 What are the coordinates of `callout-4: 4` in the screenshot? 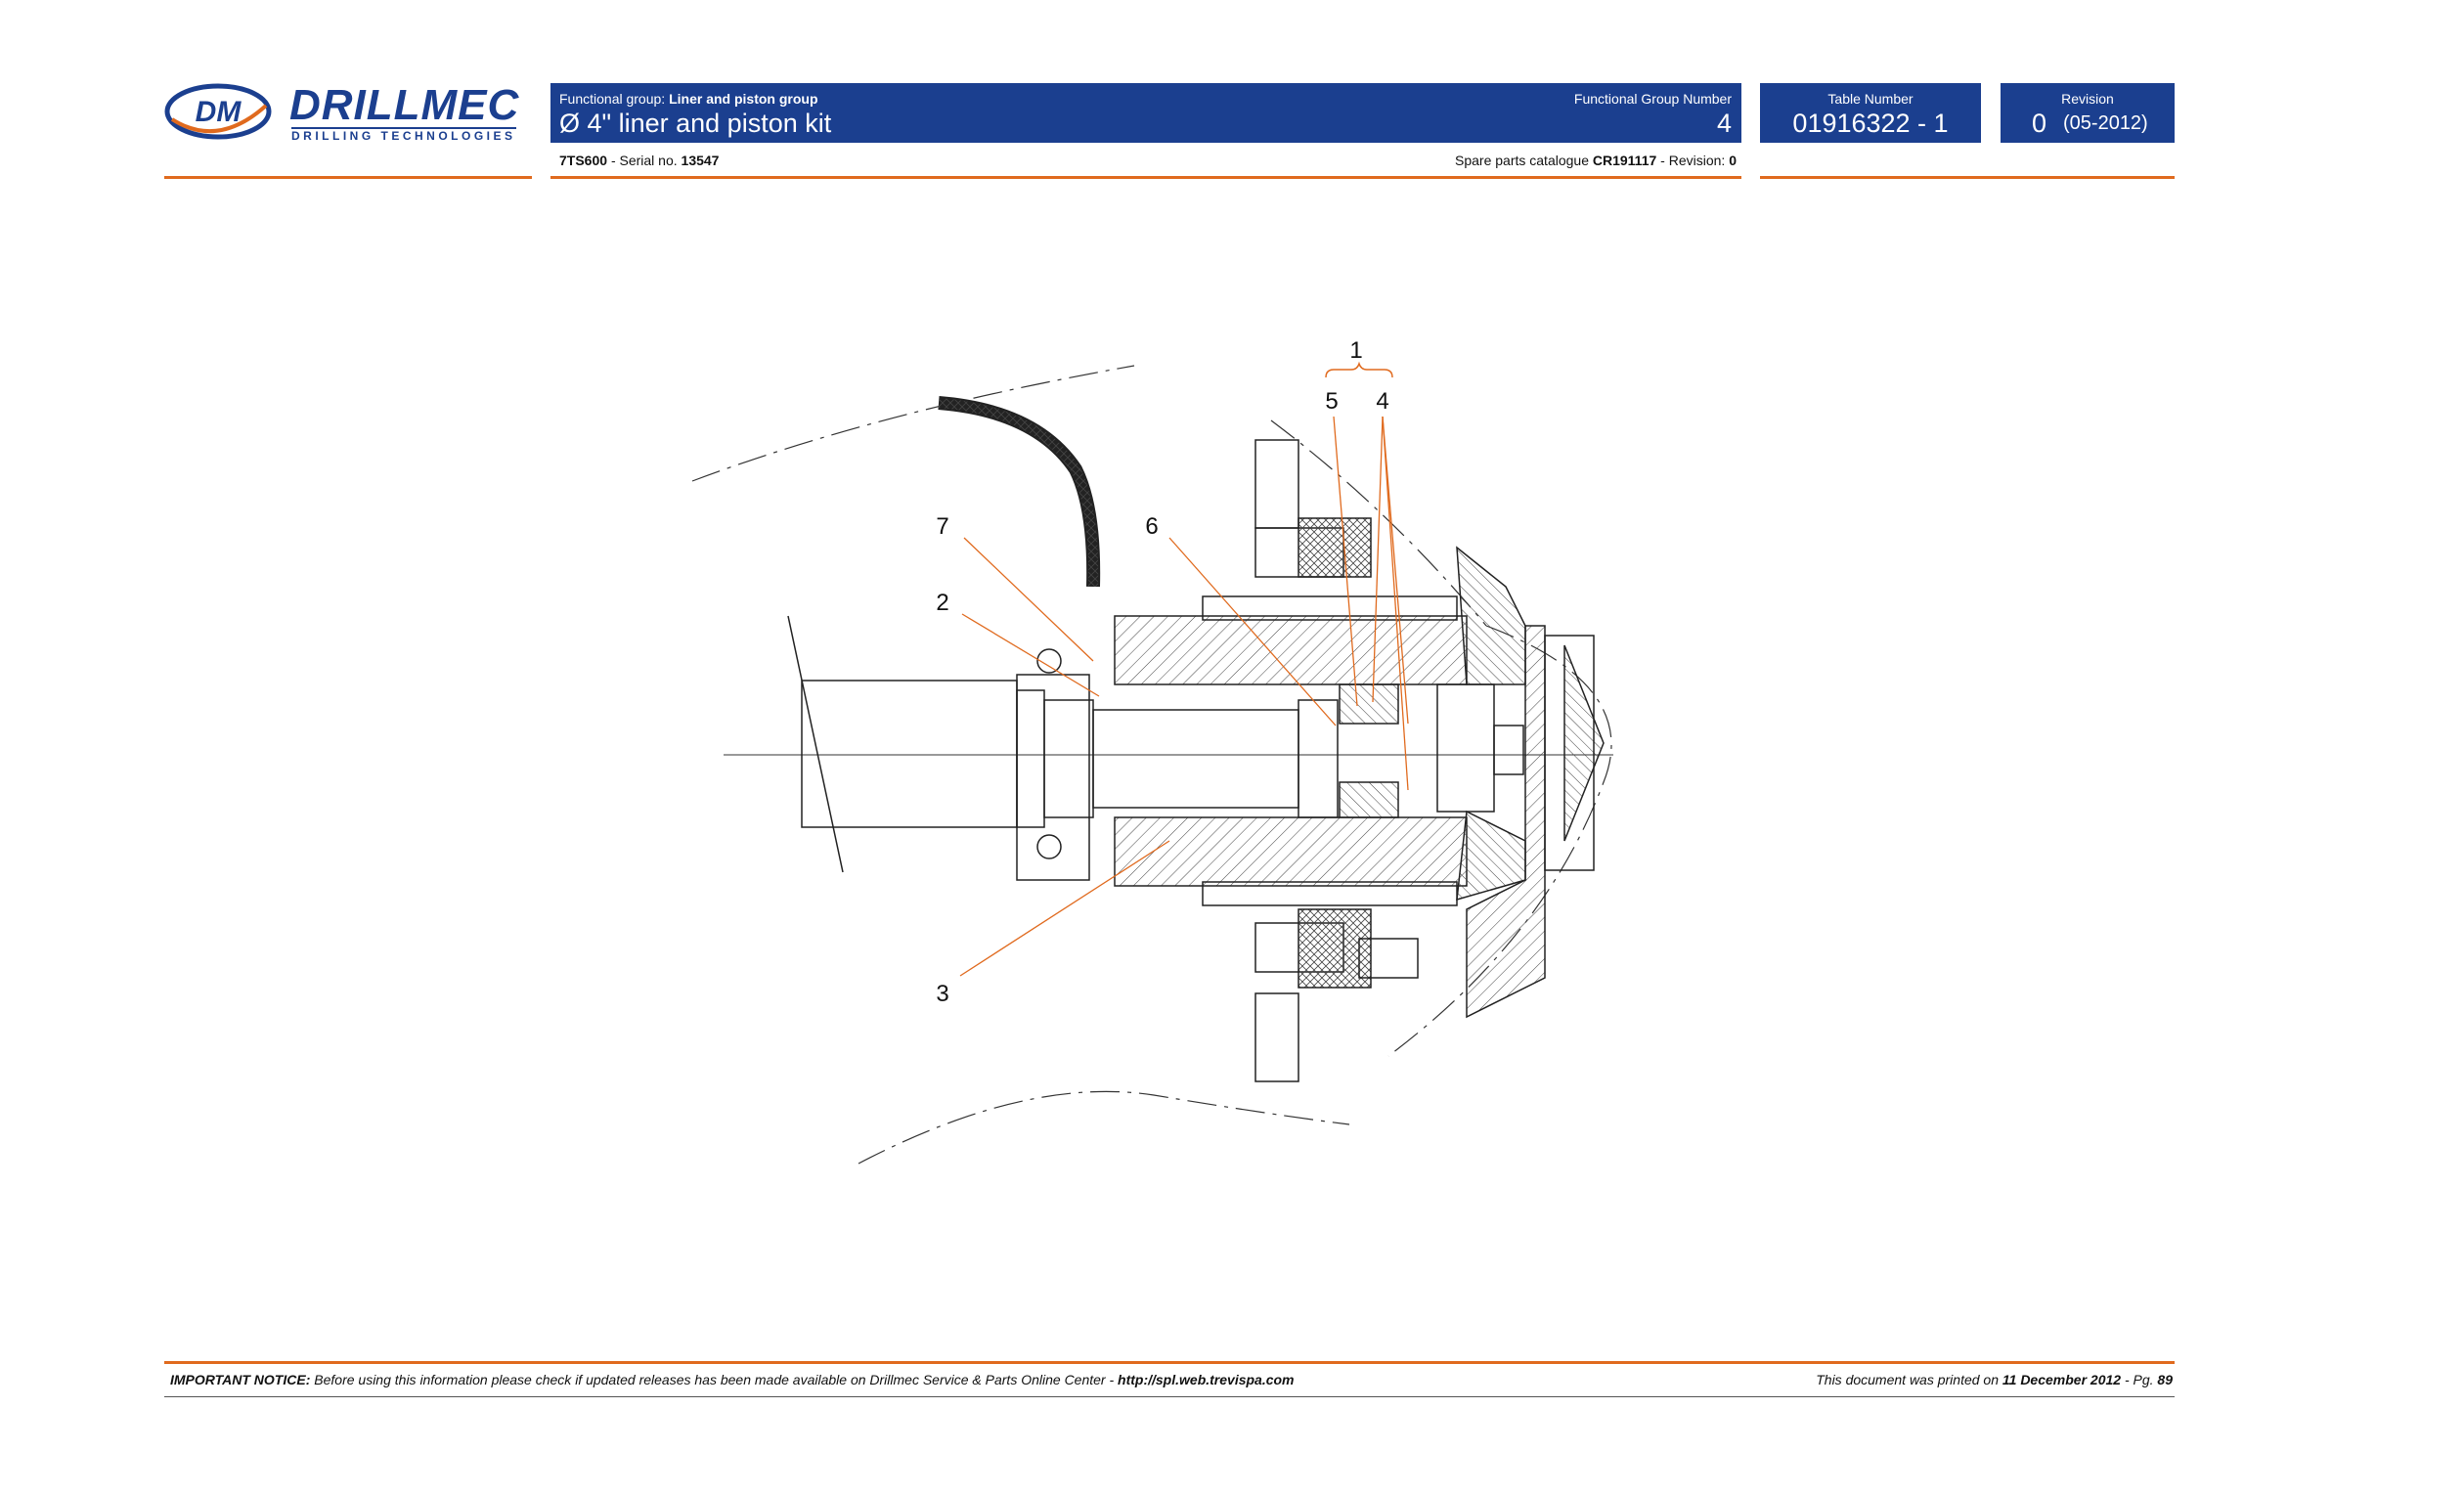 It's located at (1382, 401).